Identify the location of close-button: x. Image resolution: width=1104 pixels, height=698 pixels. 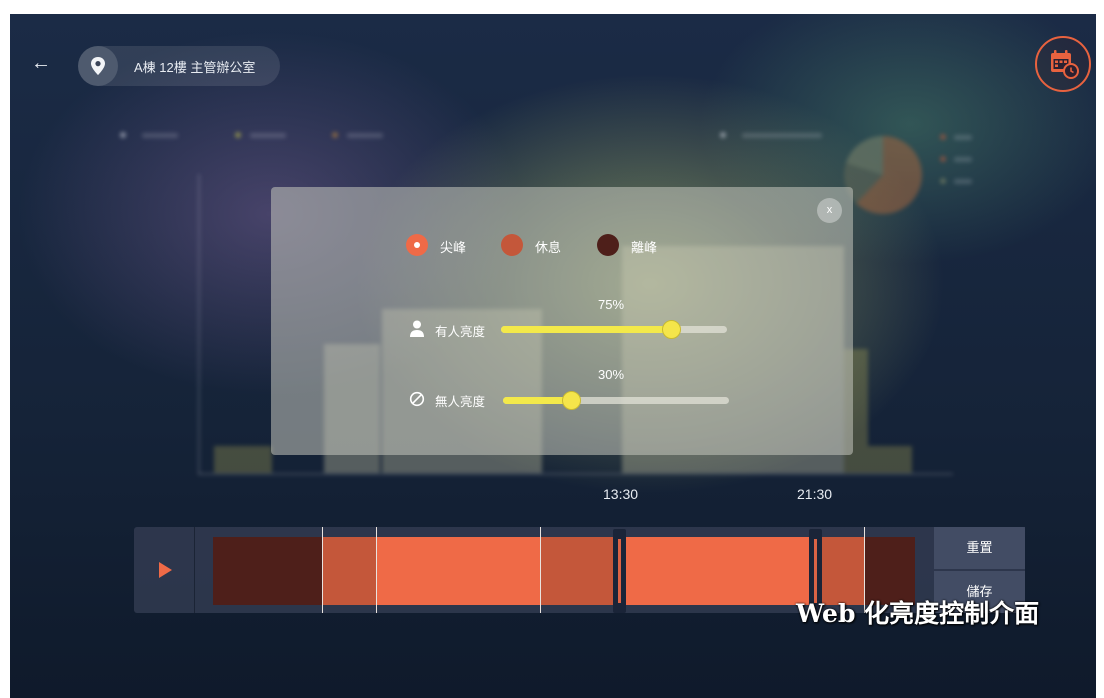
(829, 210).